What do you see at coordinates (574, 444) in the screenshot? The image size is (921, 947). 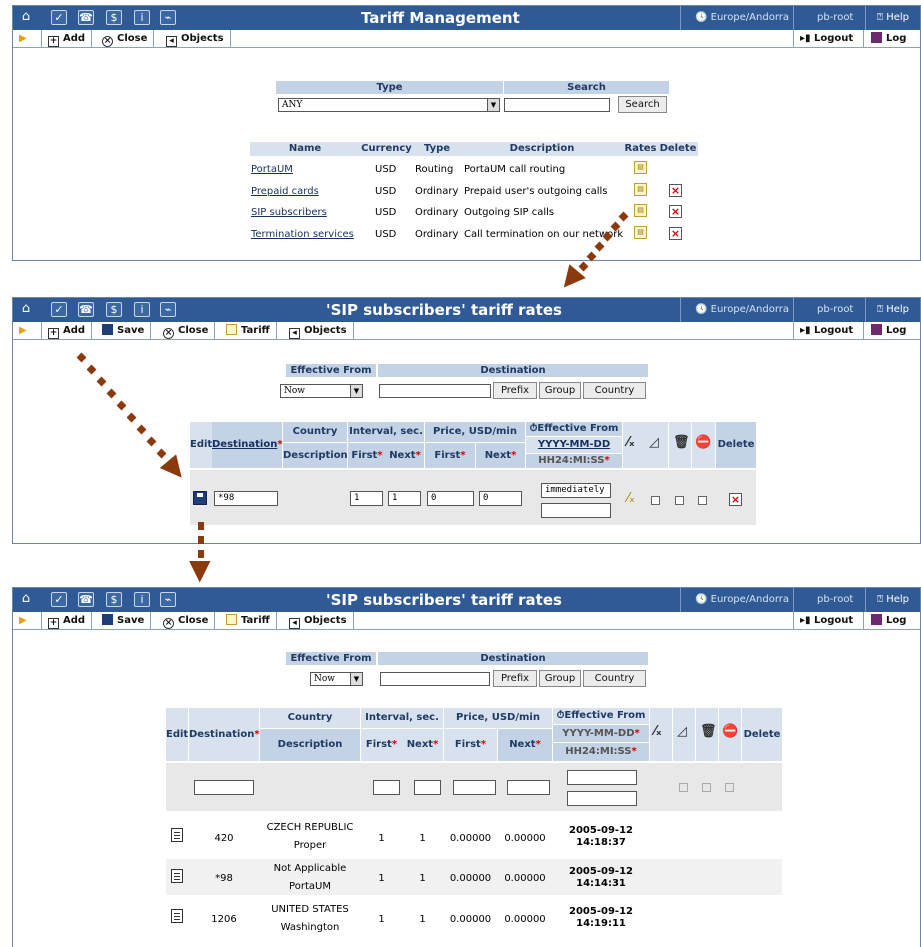 I see `date-format-link: YYYY-MM-DD` at bounding box center [574, 444].